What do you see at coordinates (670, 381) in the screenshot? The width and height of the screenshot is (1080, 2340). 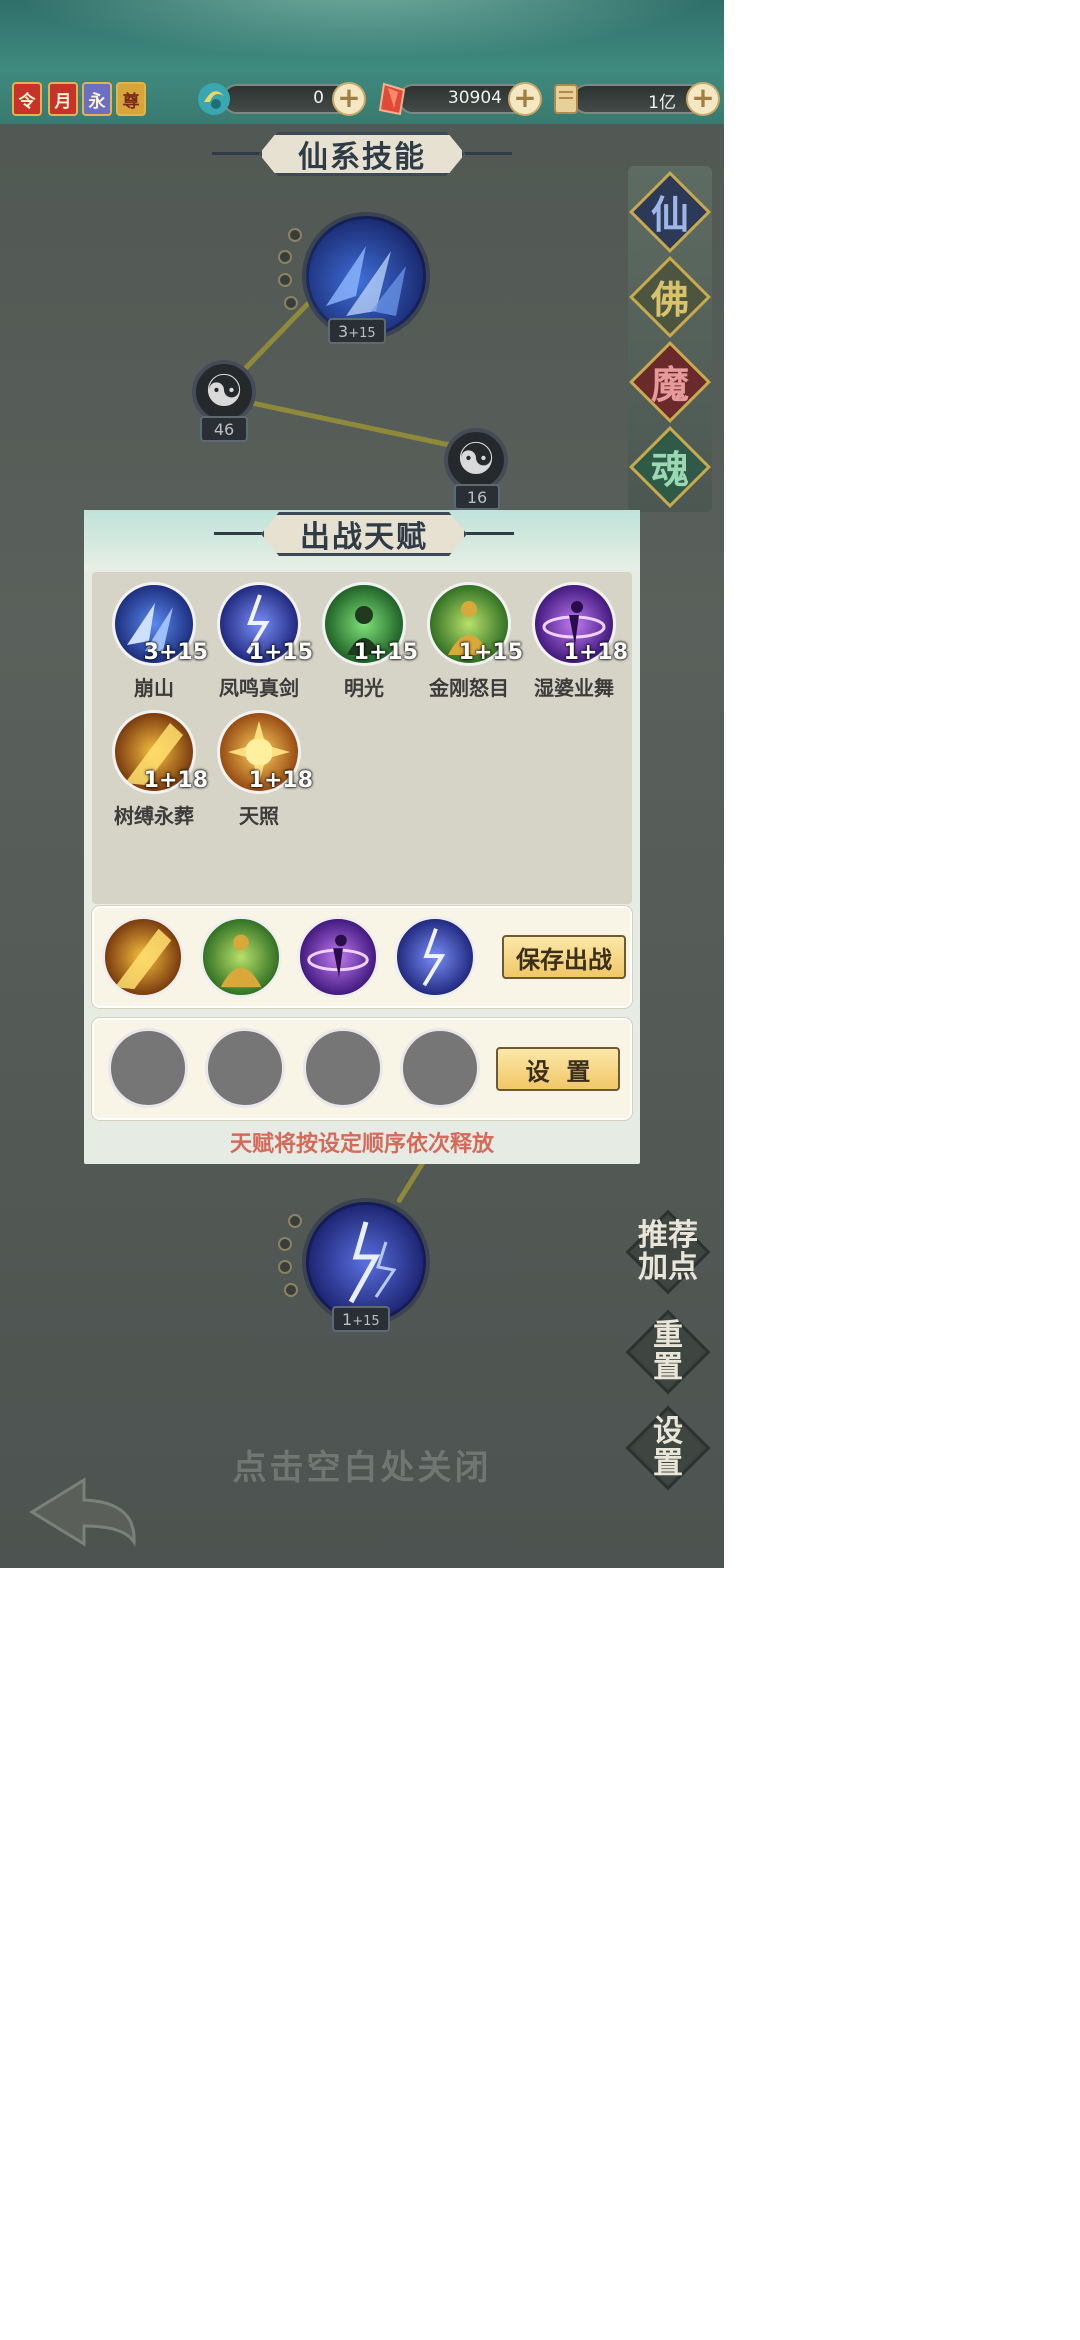 I see `tab-mo: 魔` at bounding box center [670, 381].